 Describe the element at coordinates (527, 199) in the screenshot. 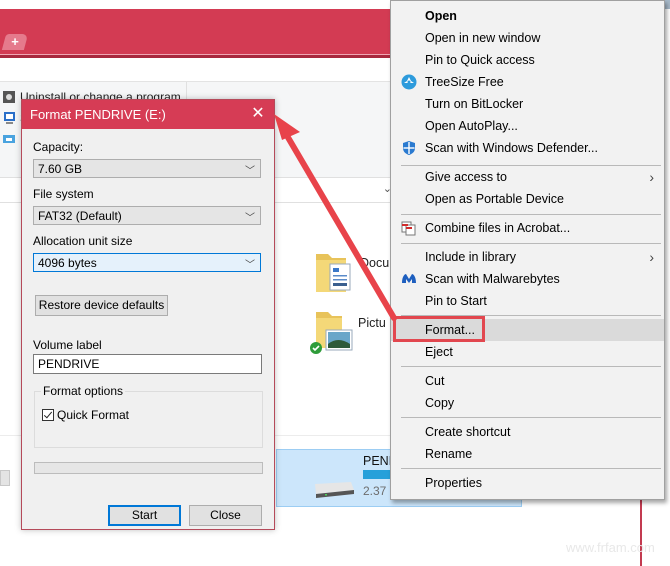

I see `menu-item-portable-device: Open as Portable Device` at that location.